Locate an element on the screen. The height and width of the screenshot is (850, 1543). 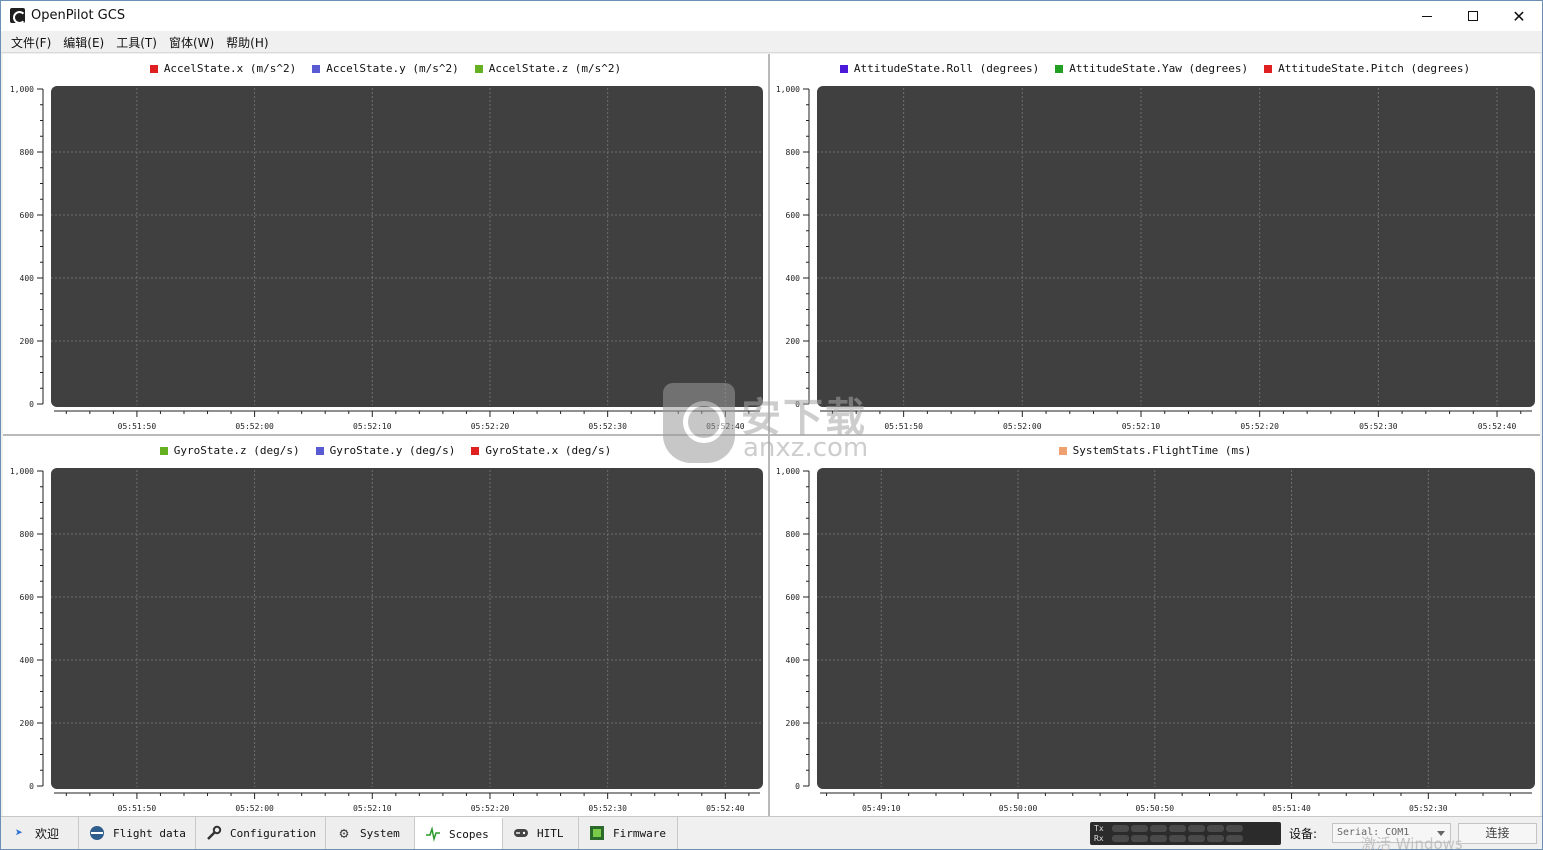
maximize-button is located at coordinates (1473, 16).